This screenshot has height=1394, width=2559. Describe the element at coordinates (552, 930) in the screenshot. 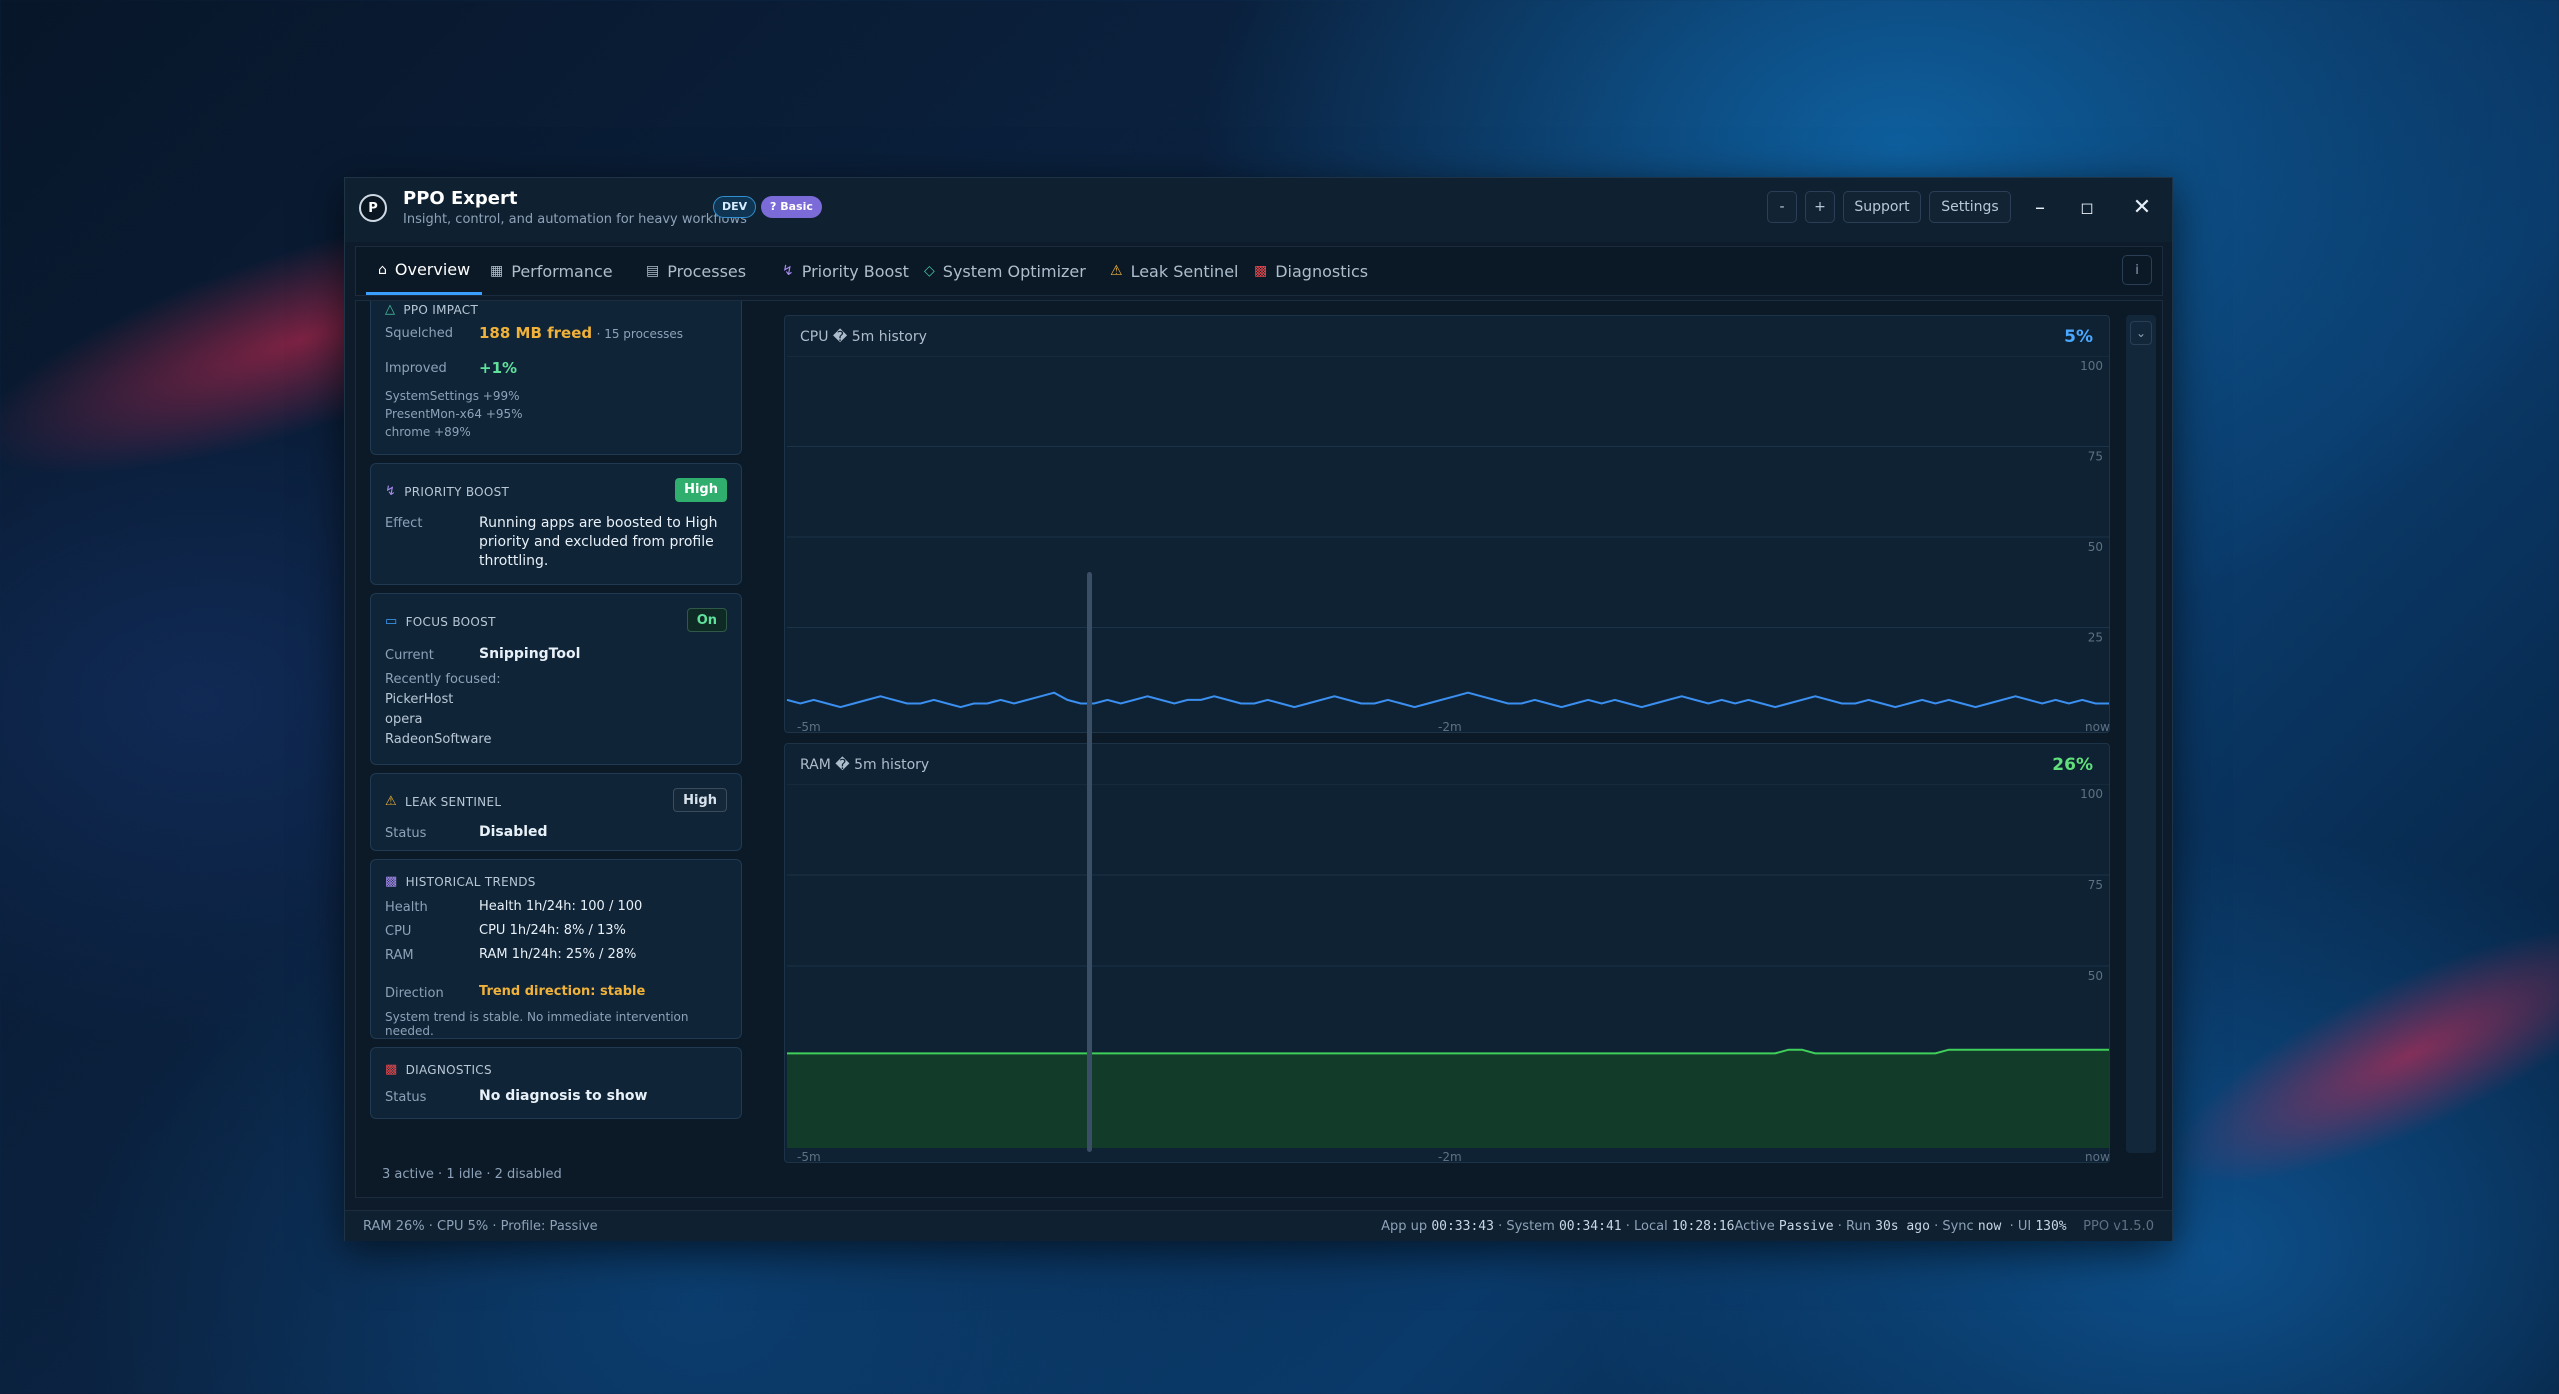

I see `cpu-trend-value: CPU 1h/24h: 8% / 13%` at that location.